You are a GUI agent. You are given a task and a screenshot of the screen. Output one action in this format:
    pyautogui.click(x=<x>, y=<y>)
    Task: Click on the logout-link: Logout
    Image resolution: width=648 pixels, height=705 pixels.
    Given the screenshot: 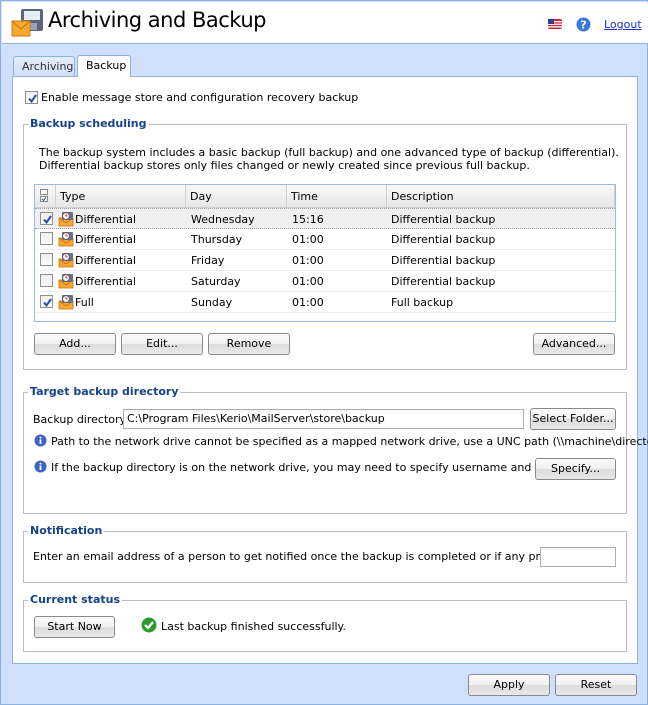 What is the action you would take?
    pyautogui.click(x=623, y=24)
    